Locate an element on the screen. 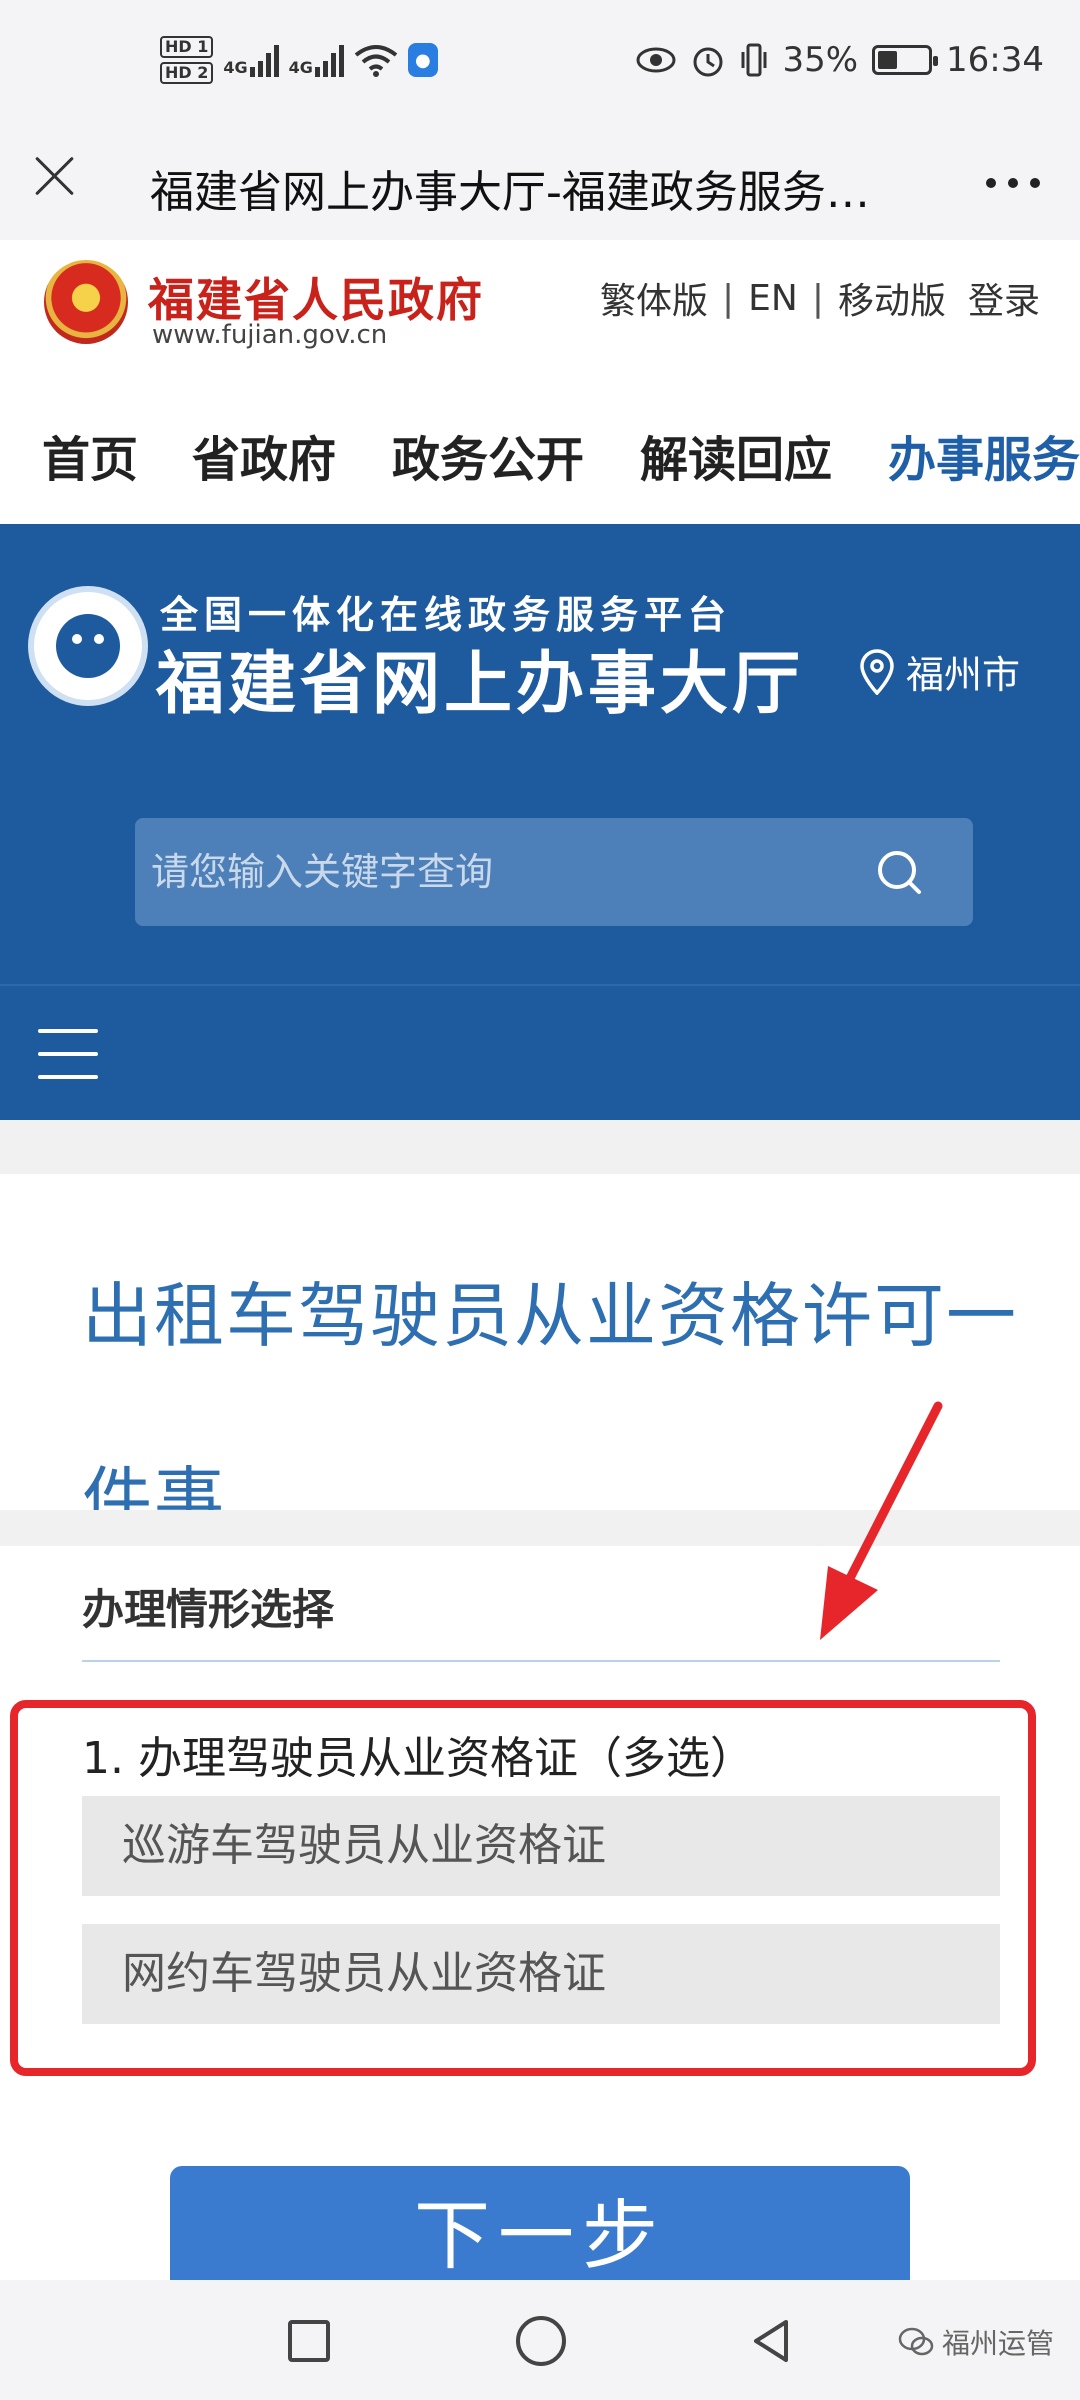 The height and width of the screenshot is (2400, 1080). option-ride-hailing: 网约车驾驶员从业资格证 is located at coordinates (541, 1974).